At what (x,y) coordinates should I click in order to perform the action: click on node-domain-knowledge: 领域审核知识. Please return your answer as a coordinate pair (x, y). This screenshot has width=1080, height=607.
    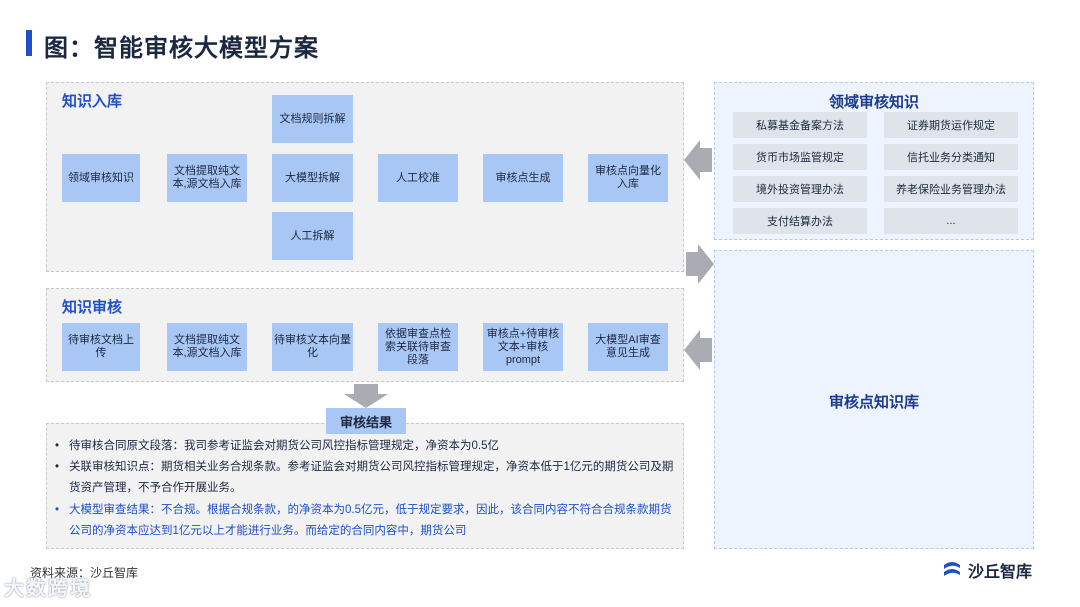
    Looking at the image, I should click on (101, 178).